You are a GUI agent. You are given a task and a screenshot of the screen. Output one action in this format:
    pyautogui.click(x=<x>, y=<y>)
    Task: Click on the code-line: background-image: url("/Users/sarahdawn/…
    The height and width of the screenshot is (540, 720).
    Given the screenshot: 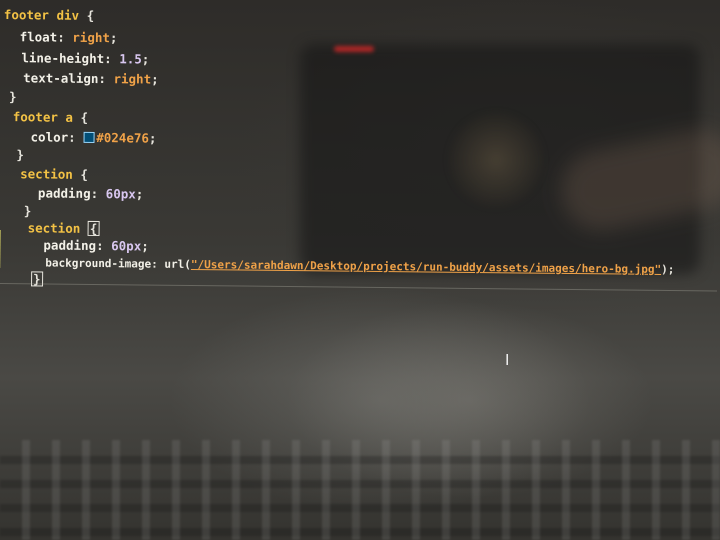 What is the action you would take?
    pyautogui.click(x=359, y=267)
    